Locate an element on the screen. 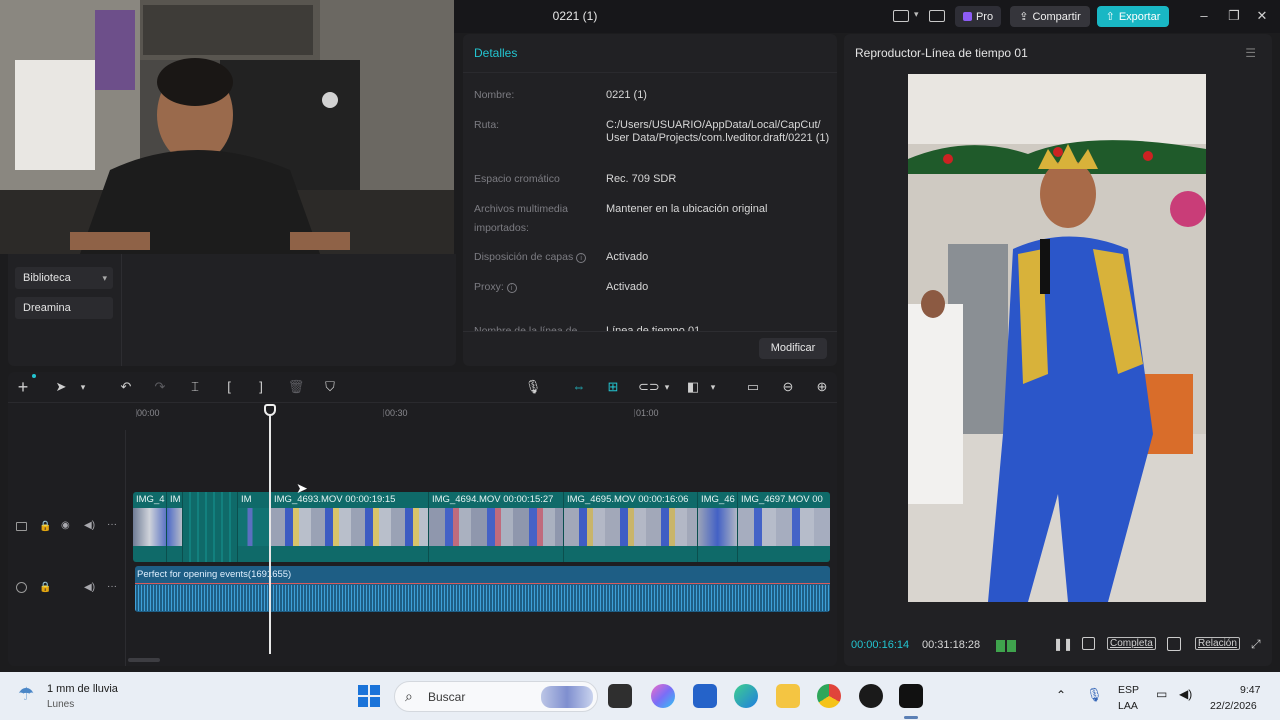 This screenshot has width=1280, height=720. layout-icon is located at coordinates (901, 16).